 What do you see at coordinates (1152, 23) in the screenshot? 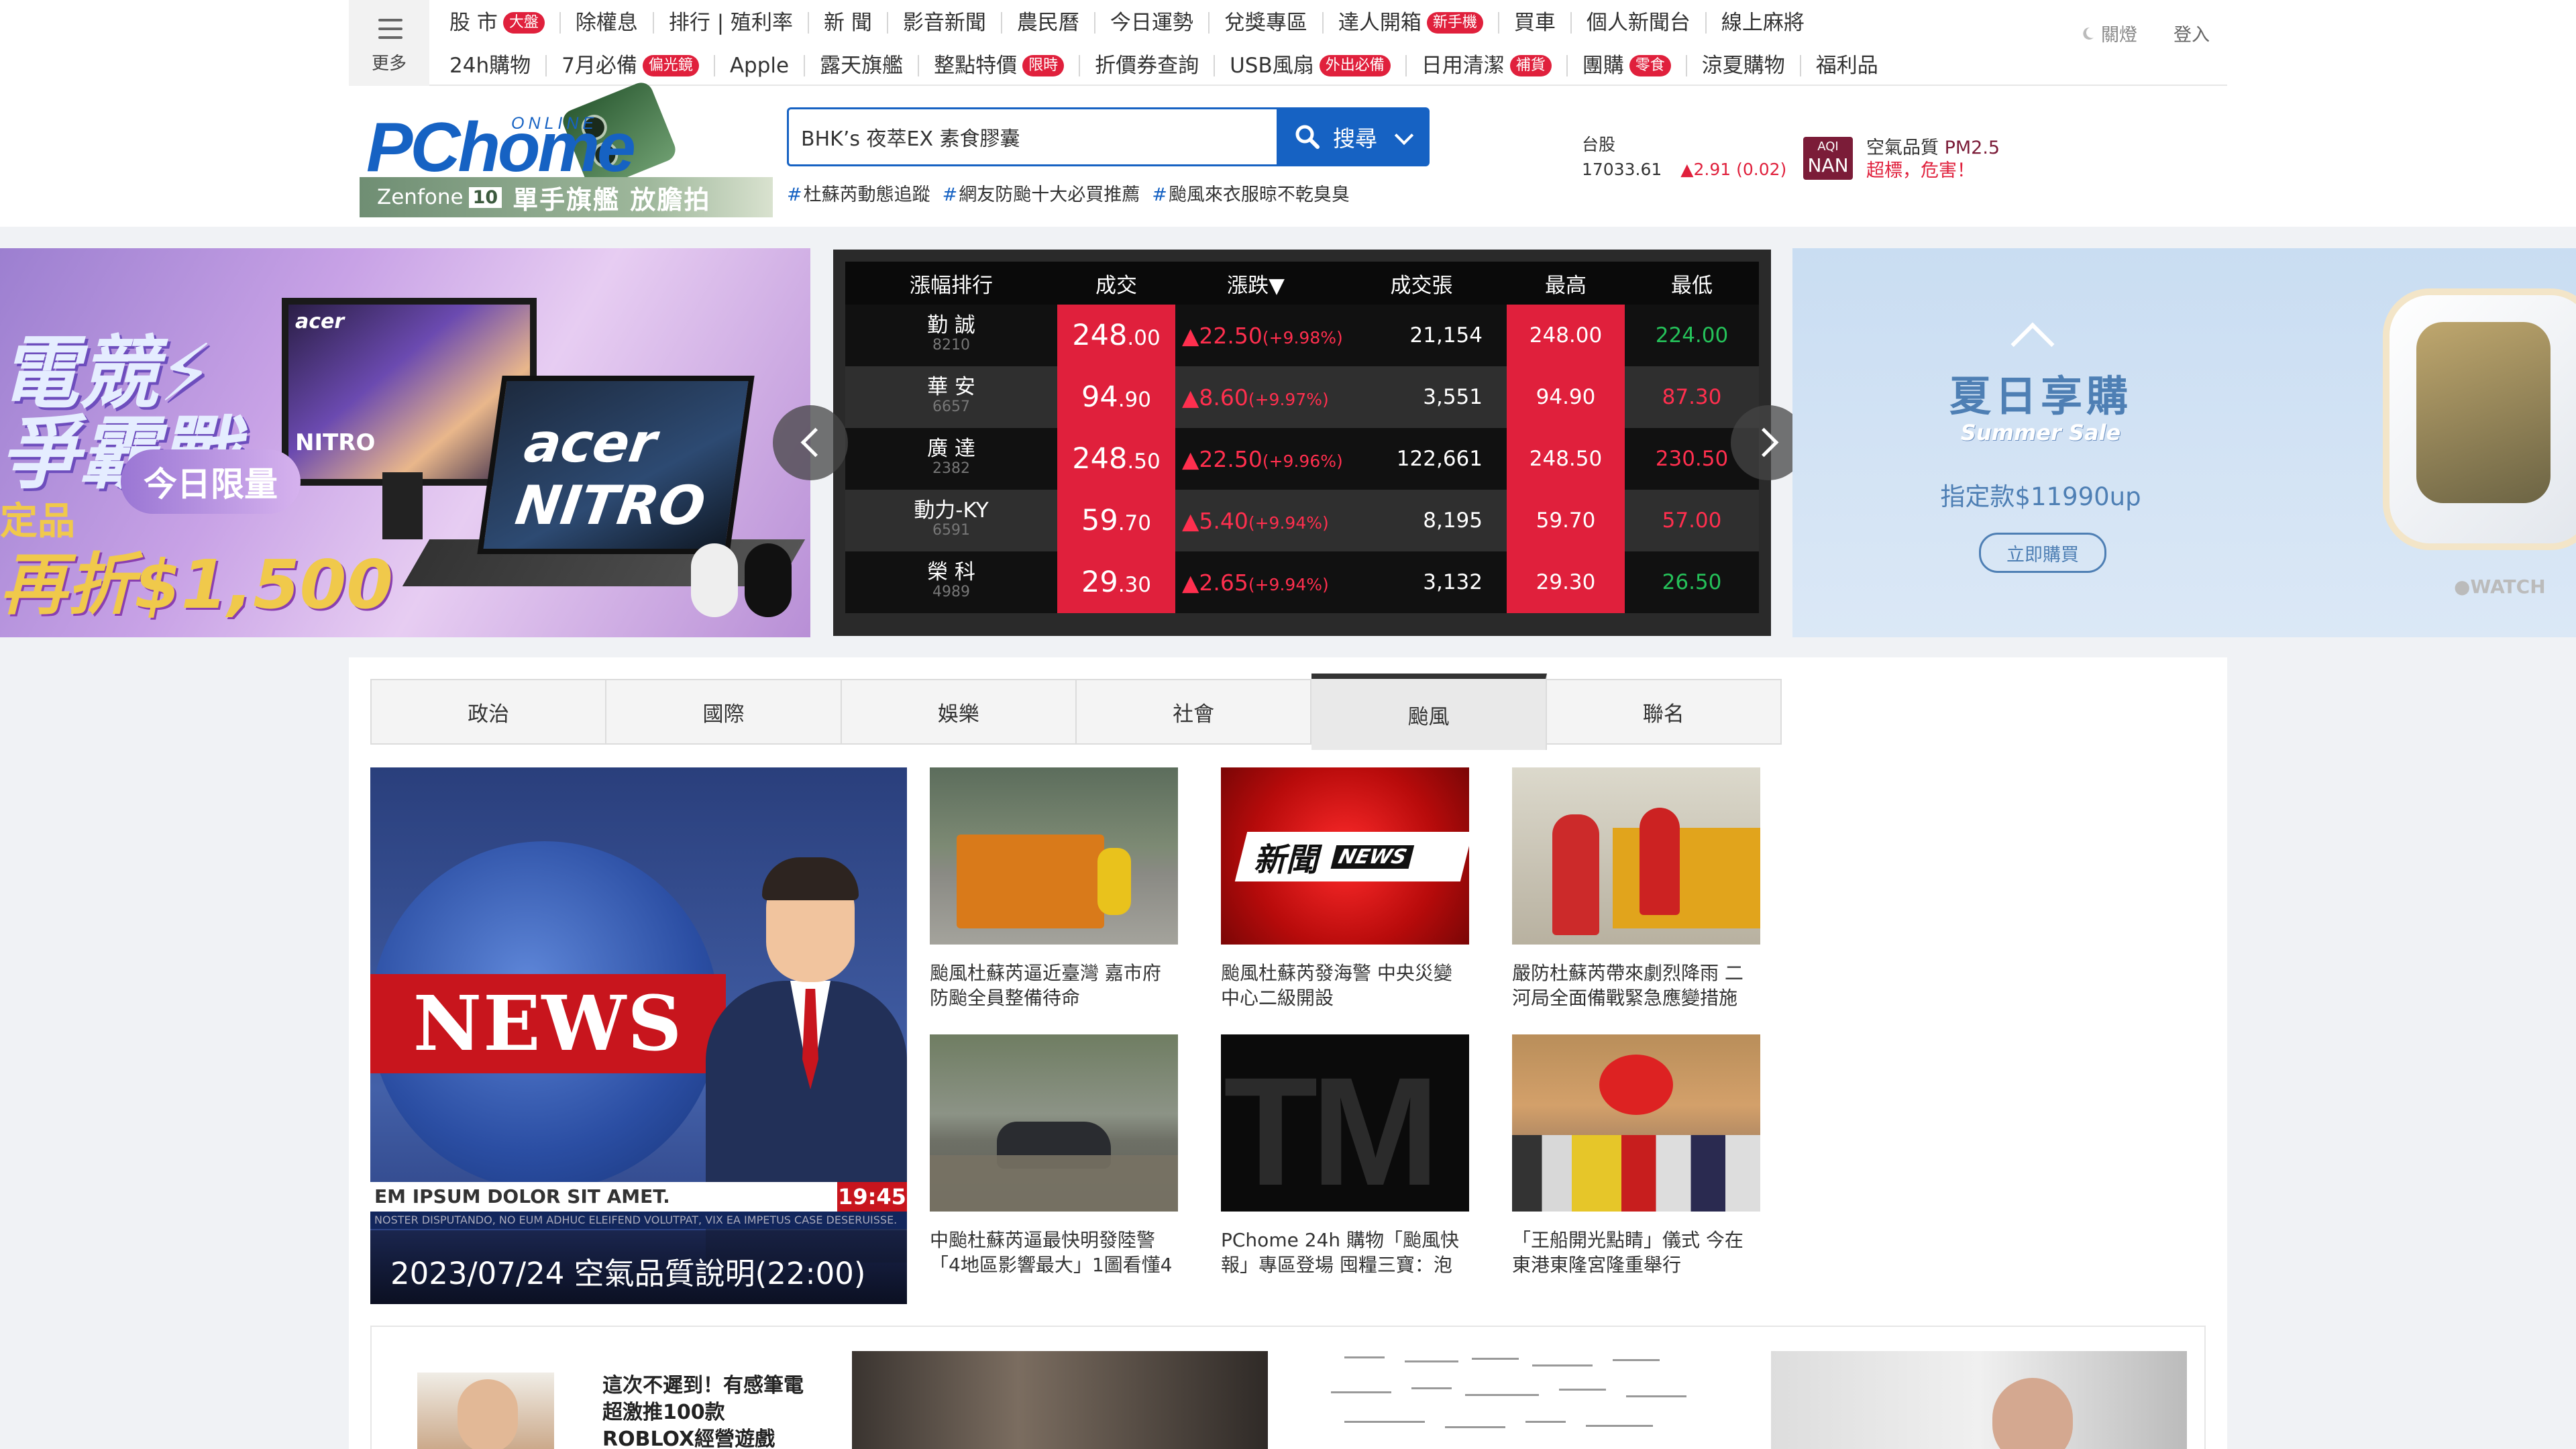
I see `row1-item-6: 今日運勢` at bounding box center [1152, 23].